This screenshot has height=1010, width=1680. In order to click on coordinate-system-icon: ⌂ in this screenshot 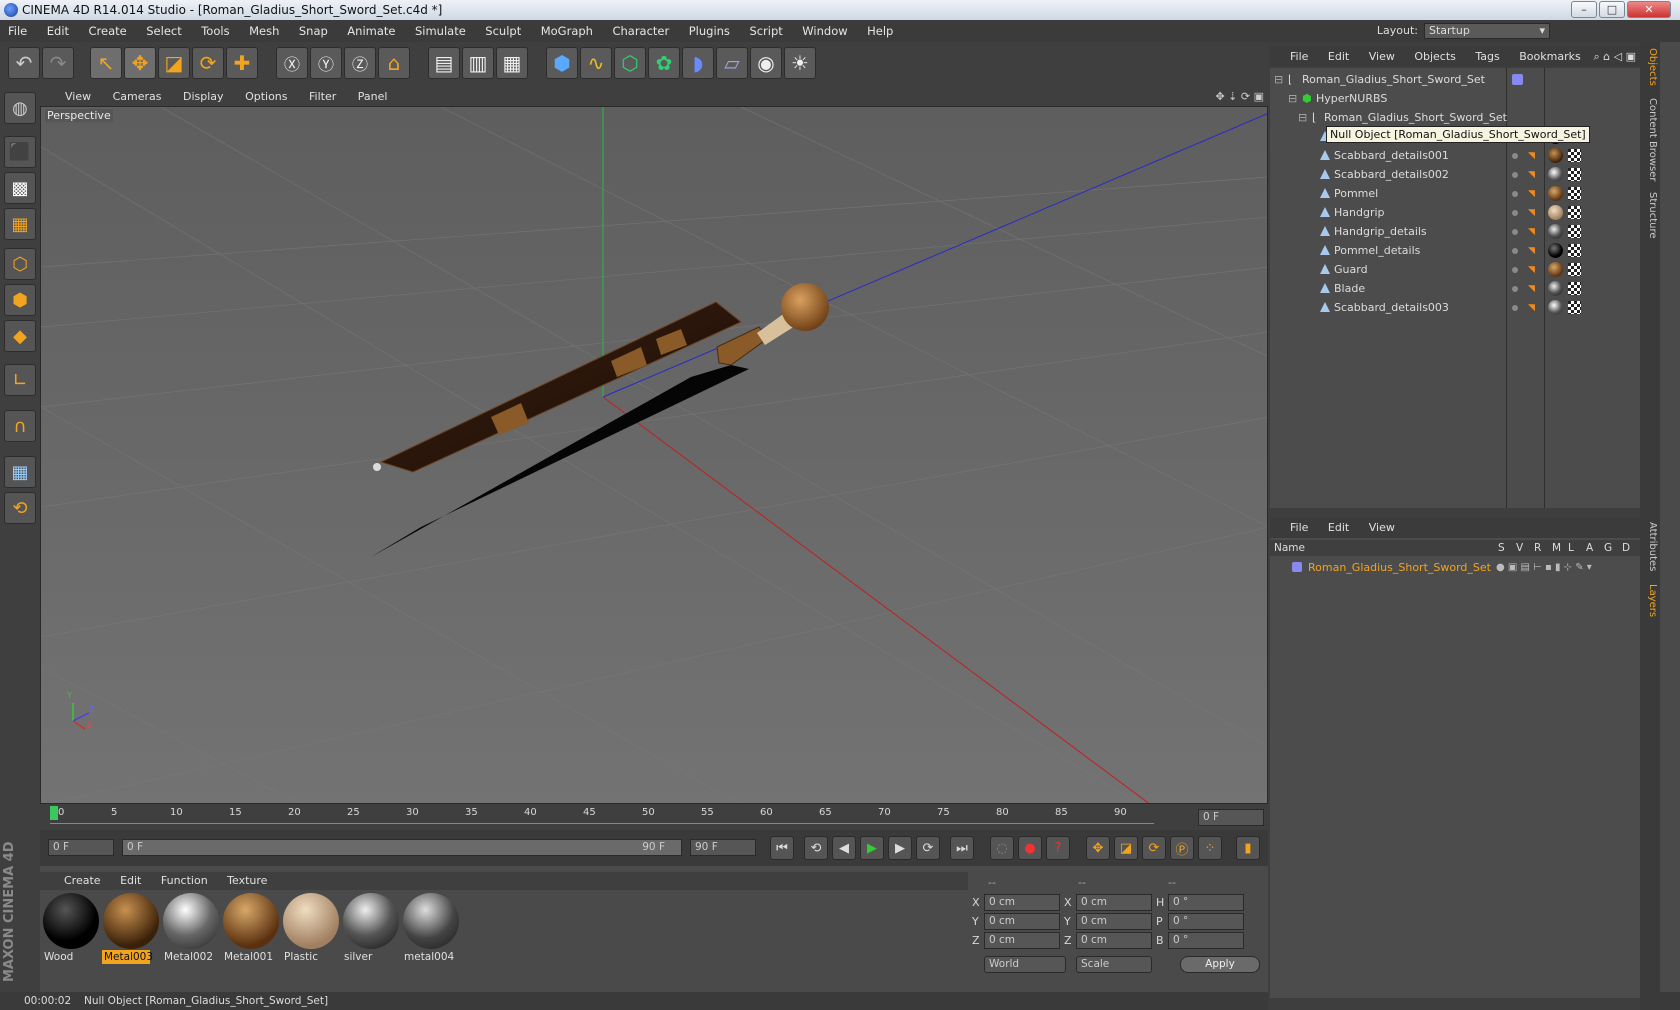, I will do `click(394, 63)`.